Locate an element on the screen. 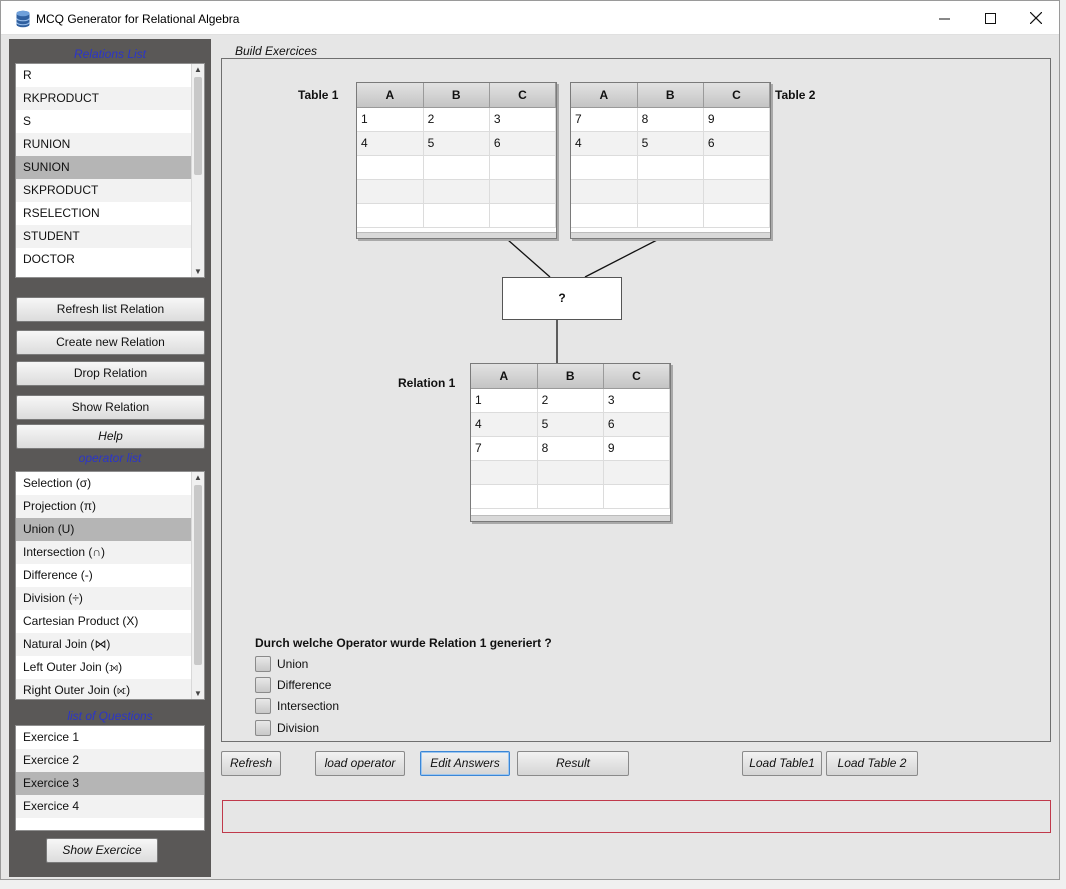  table-cell: 2 is located at coordinates (570, 400).